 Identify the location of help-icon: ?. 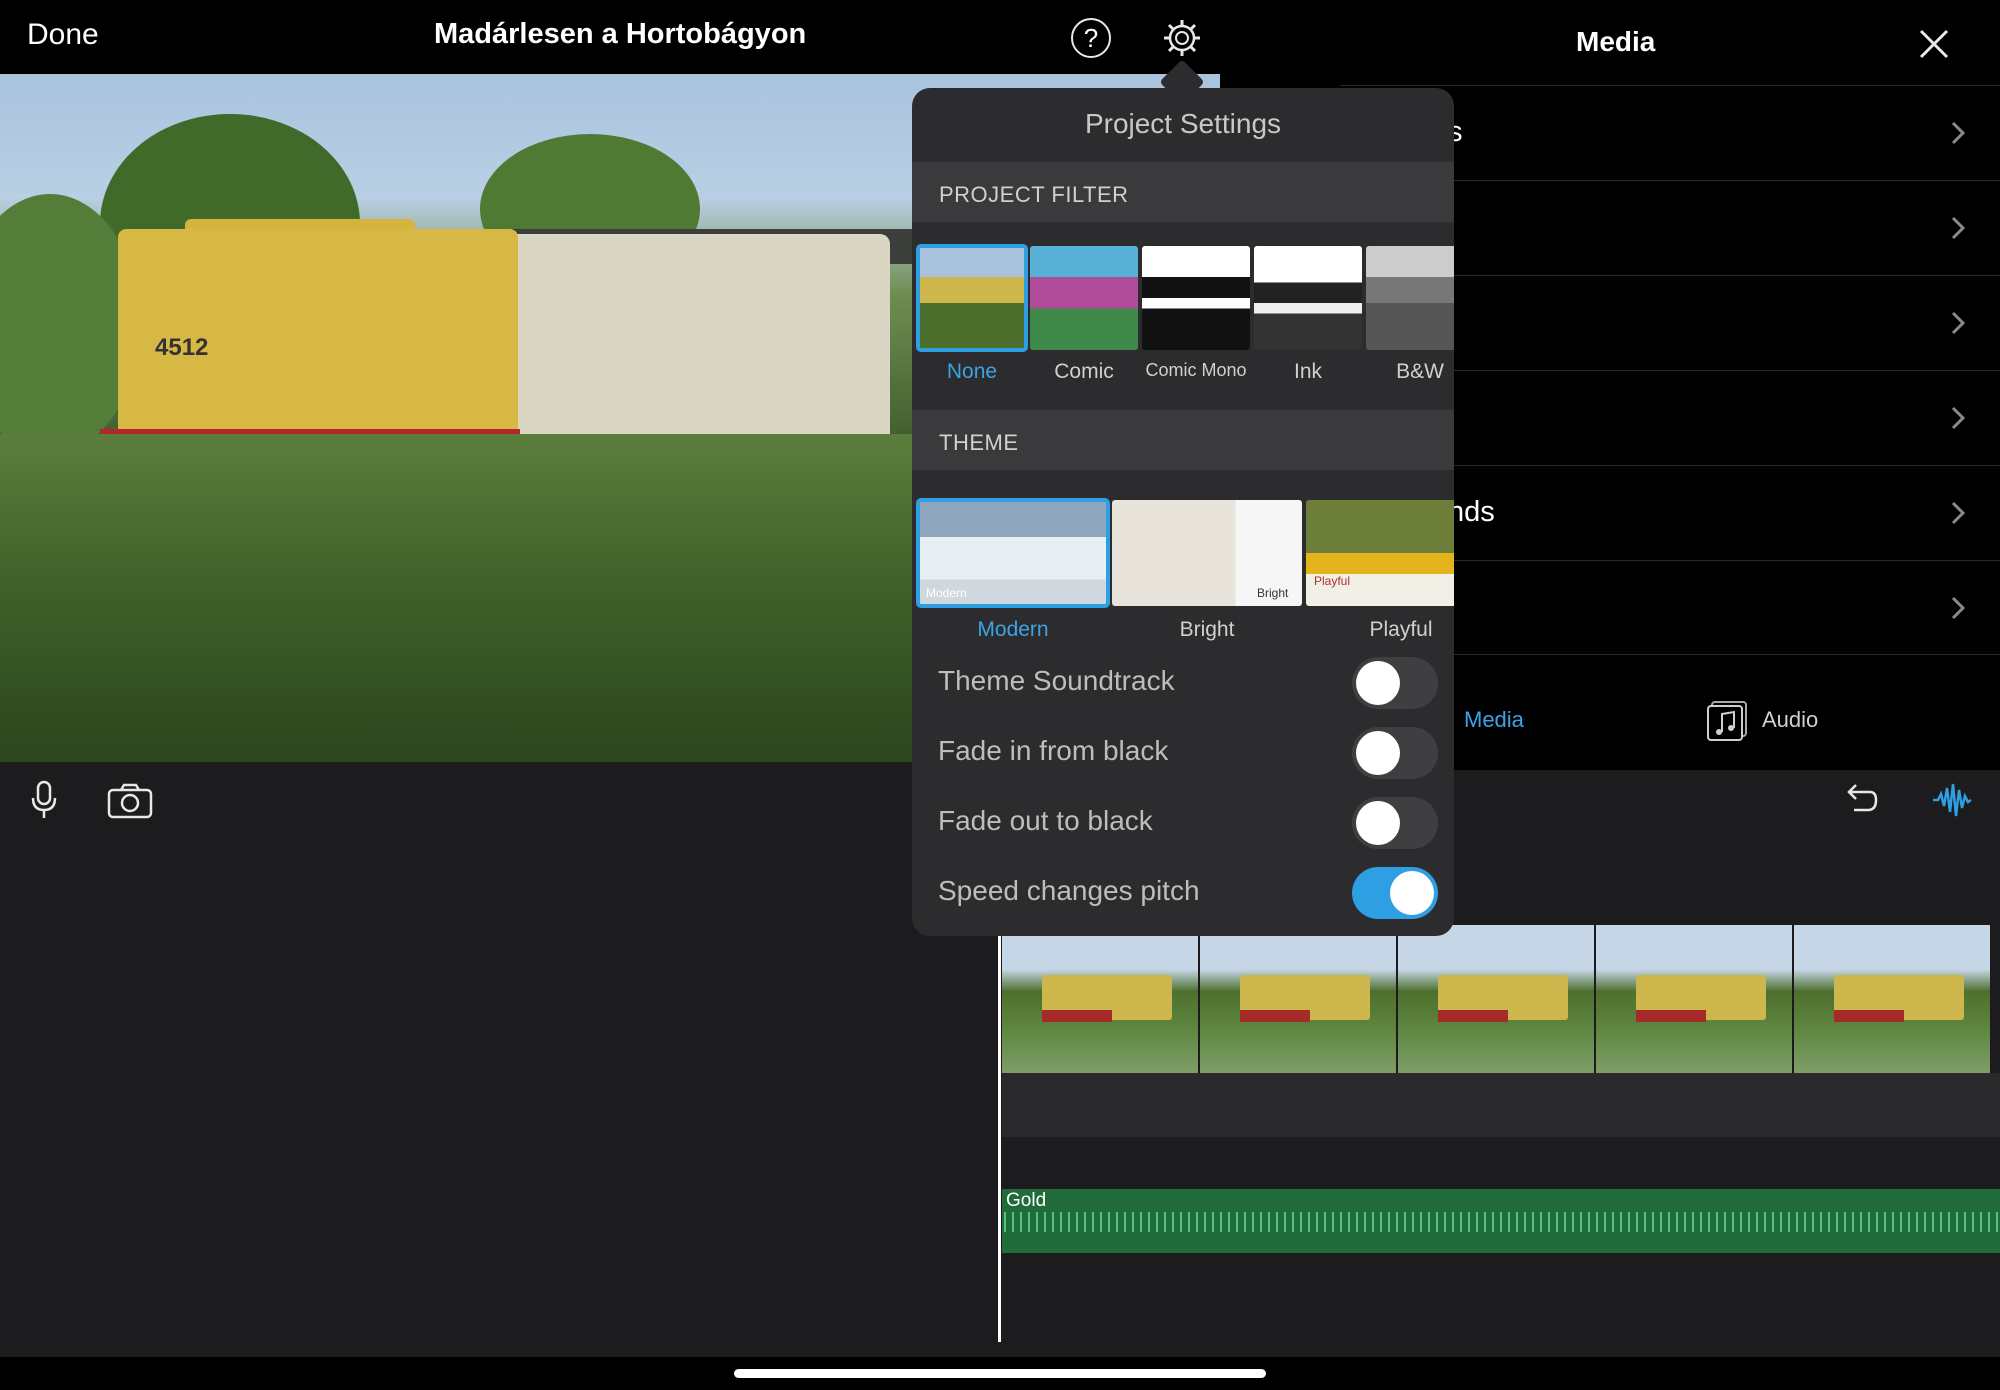
(1091, 38).